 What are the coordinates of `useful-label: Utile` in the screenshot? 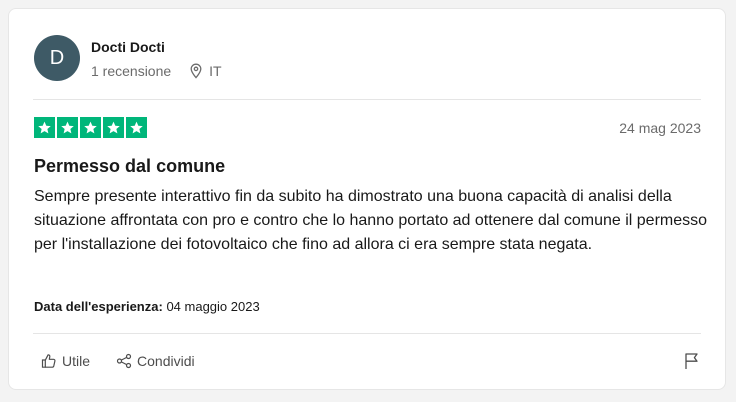 It's located at (76, 361).